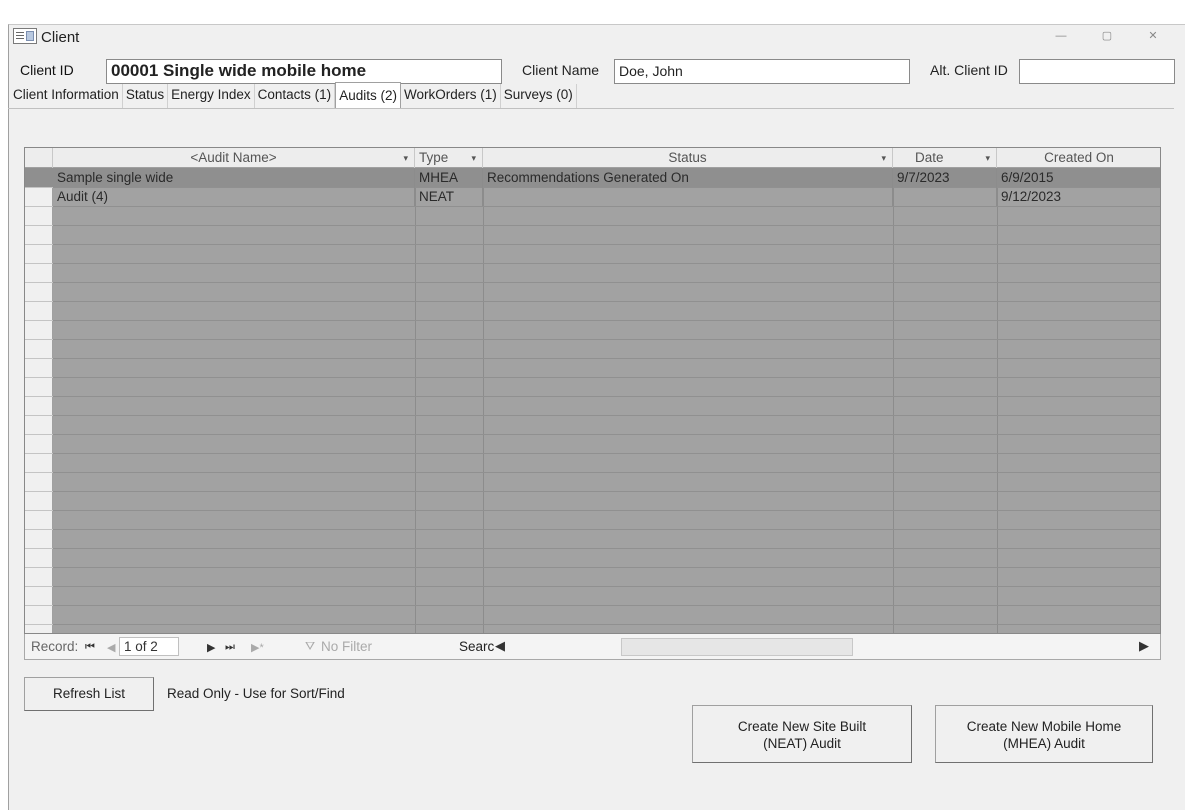 The height and width of the screenshot is (810, 1185). I want to click on status-cell: Recommendations Generated On, so click(688, 177).